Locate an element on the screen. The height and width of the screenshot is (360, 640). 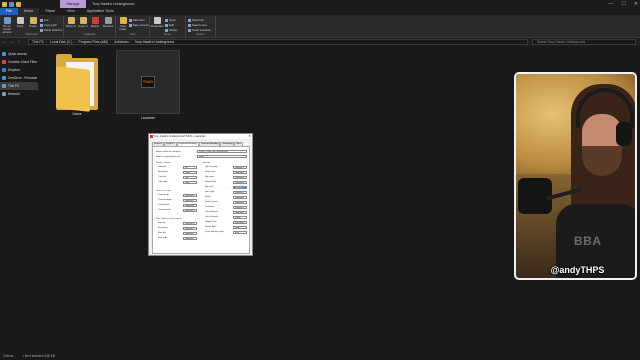
new-folder-button: New folder is located at coordinates (123, 24).